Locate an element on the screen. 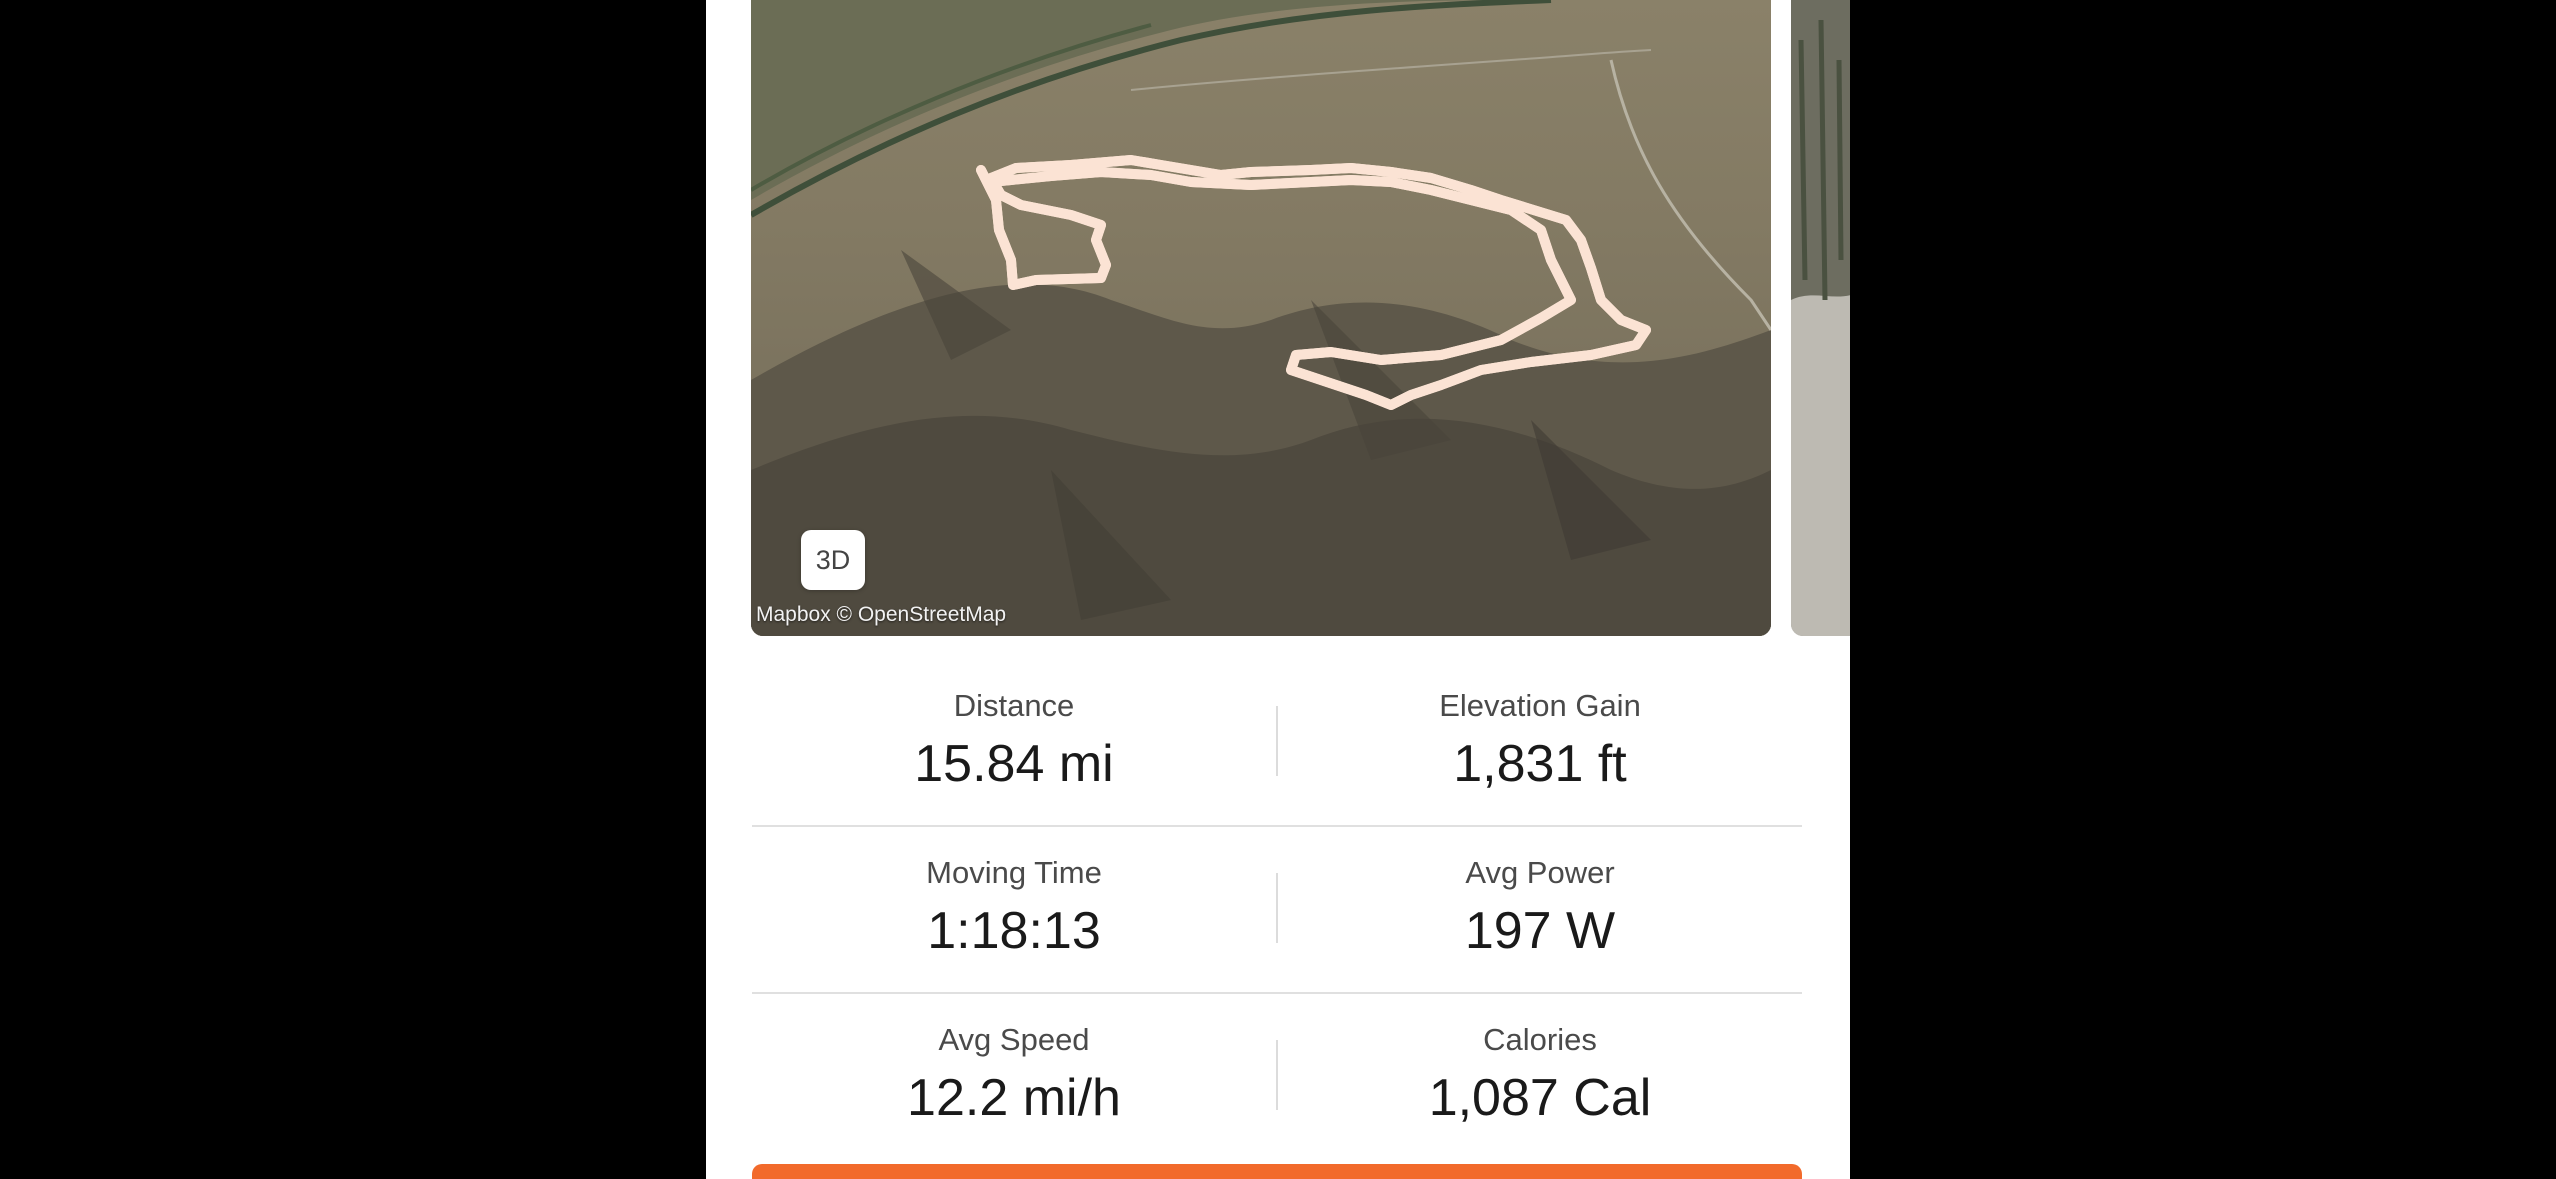  stat-calories: Calories 1,087 Cal is located at coordinates (1540, 1075).